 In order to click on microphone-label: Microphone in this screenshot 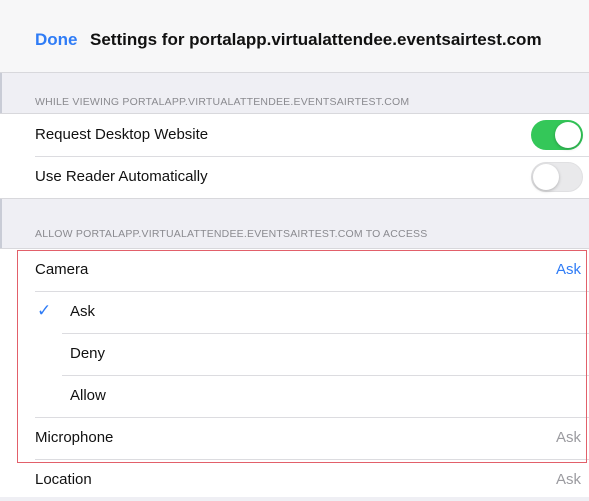, I will do `click(74, 437)`.